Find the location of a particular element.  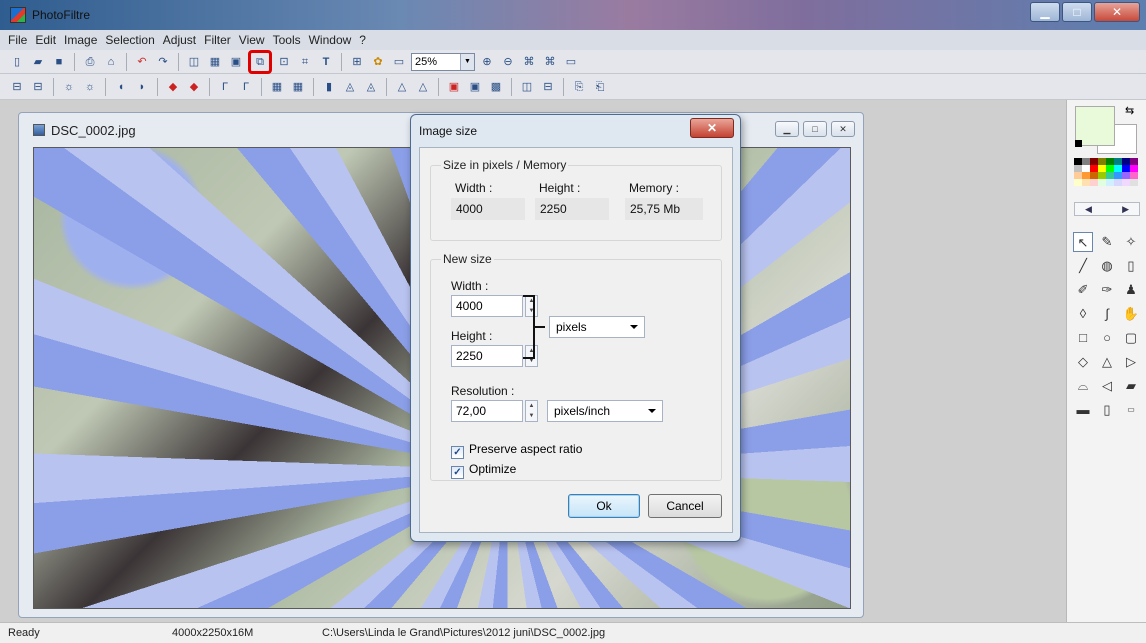

reset-colors-icon is located at coordinates (1078, 143).